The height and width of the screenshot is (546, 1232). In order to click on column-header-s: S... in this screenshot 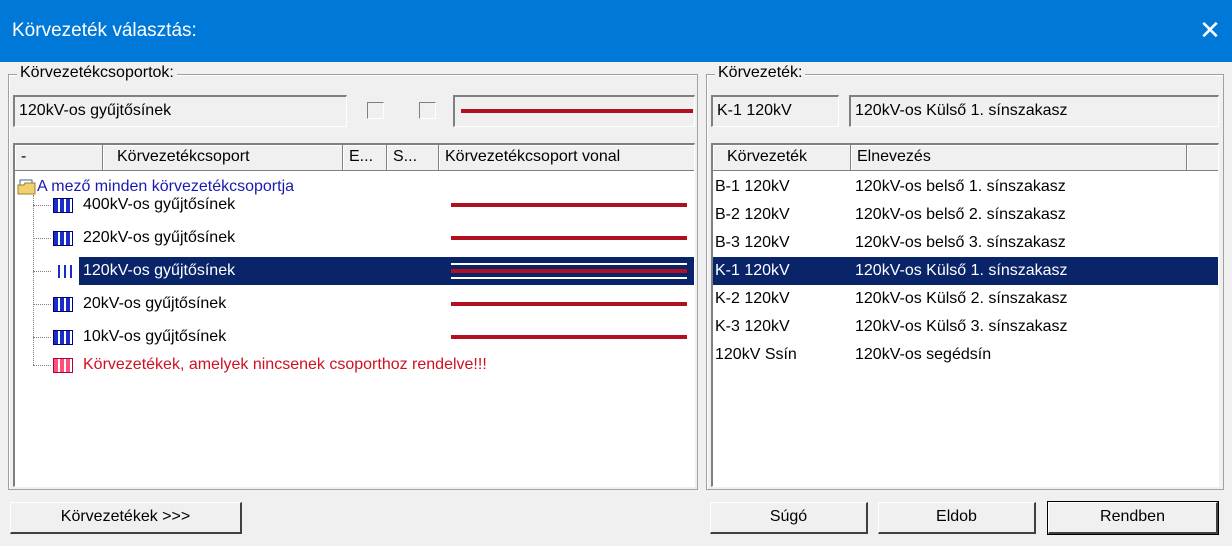, I will do `click(413, 158)`.